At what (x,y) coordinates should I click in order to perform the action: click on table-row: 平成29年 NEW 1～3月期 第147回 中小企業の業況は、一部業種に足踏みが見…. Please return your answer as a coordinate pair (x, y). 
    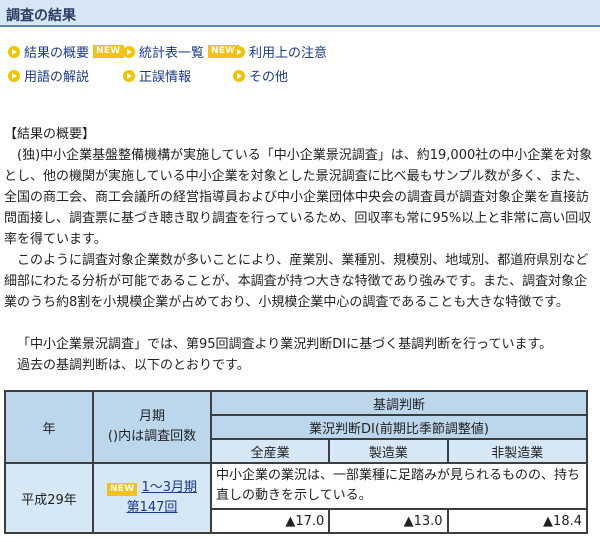
    Looking at the image, I should click on (296, 498).